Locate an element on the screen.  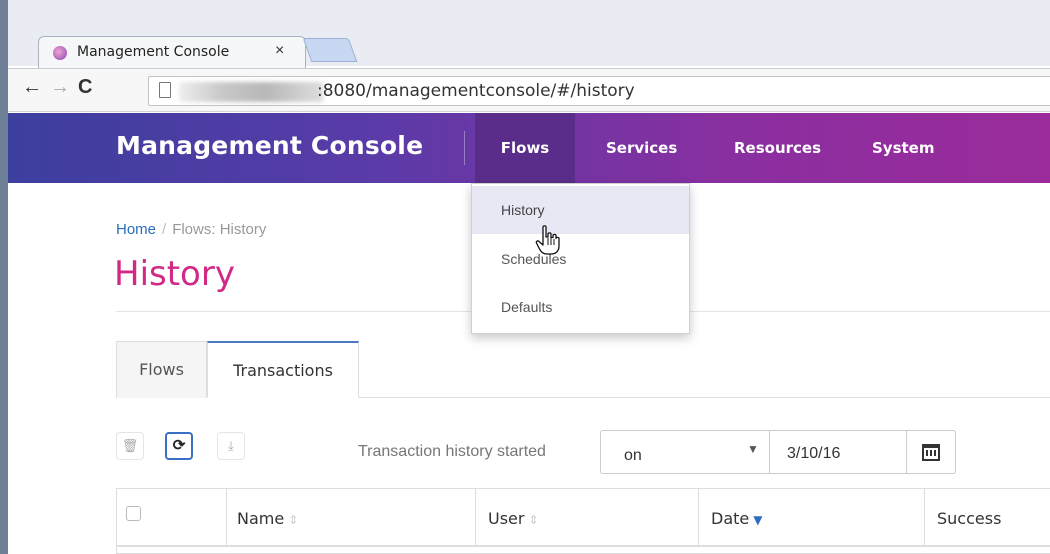
refresh-icon: ⟳ is located at coordinates (179, 445).